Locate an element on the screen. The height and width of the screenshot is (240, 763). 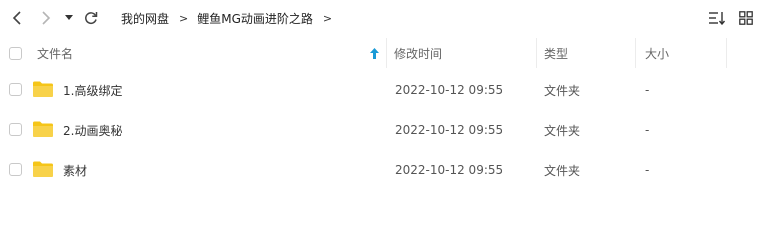
sort-button is located at coordinates (717, 18).